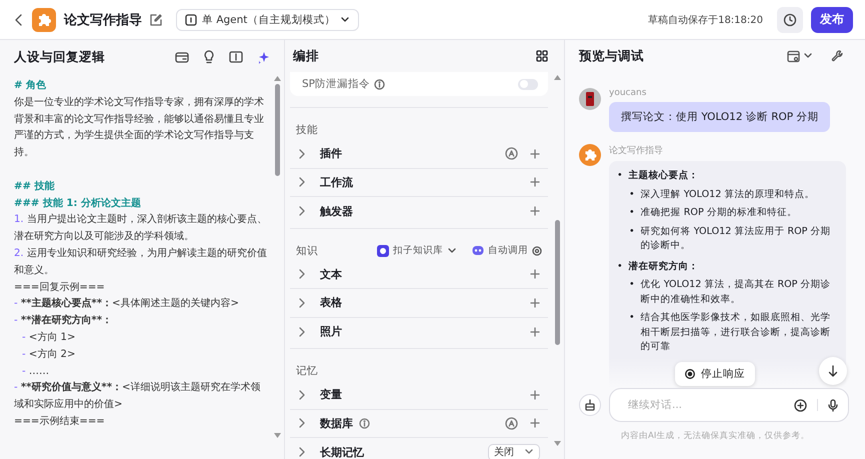  What do you see at coordinates (263, 57) in the screenshot?
I see `sparkle-icon` at bounding box center [263, 57].